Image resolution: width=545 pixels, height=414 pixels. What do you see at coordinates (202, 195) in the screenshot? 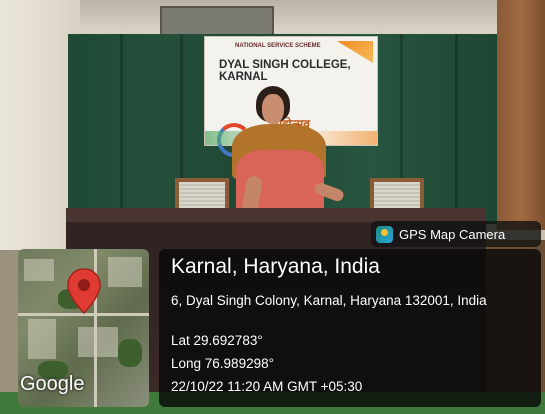
I see `chair-left` at bounding box center [202, 195].